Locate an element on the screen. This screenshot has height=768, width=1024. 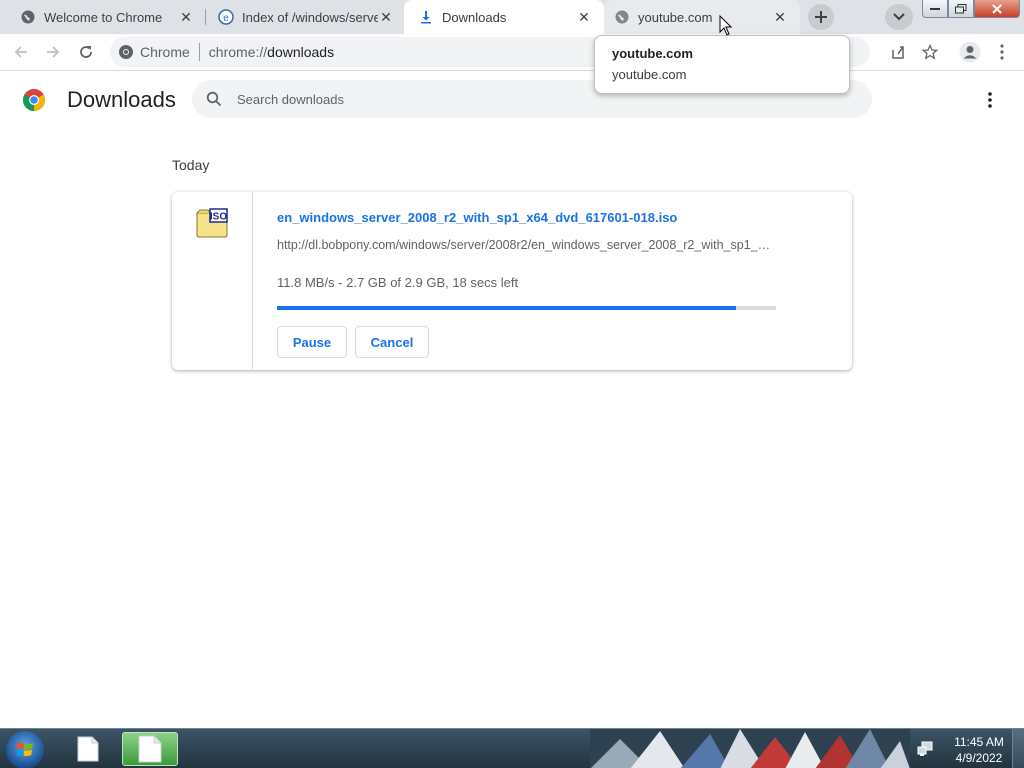
avatar-icon is located at coordinates (970, 52).